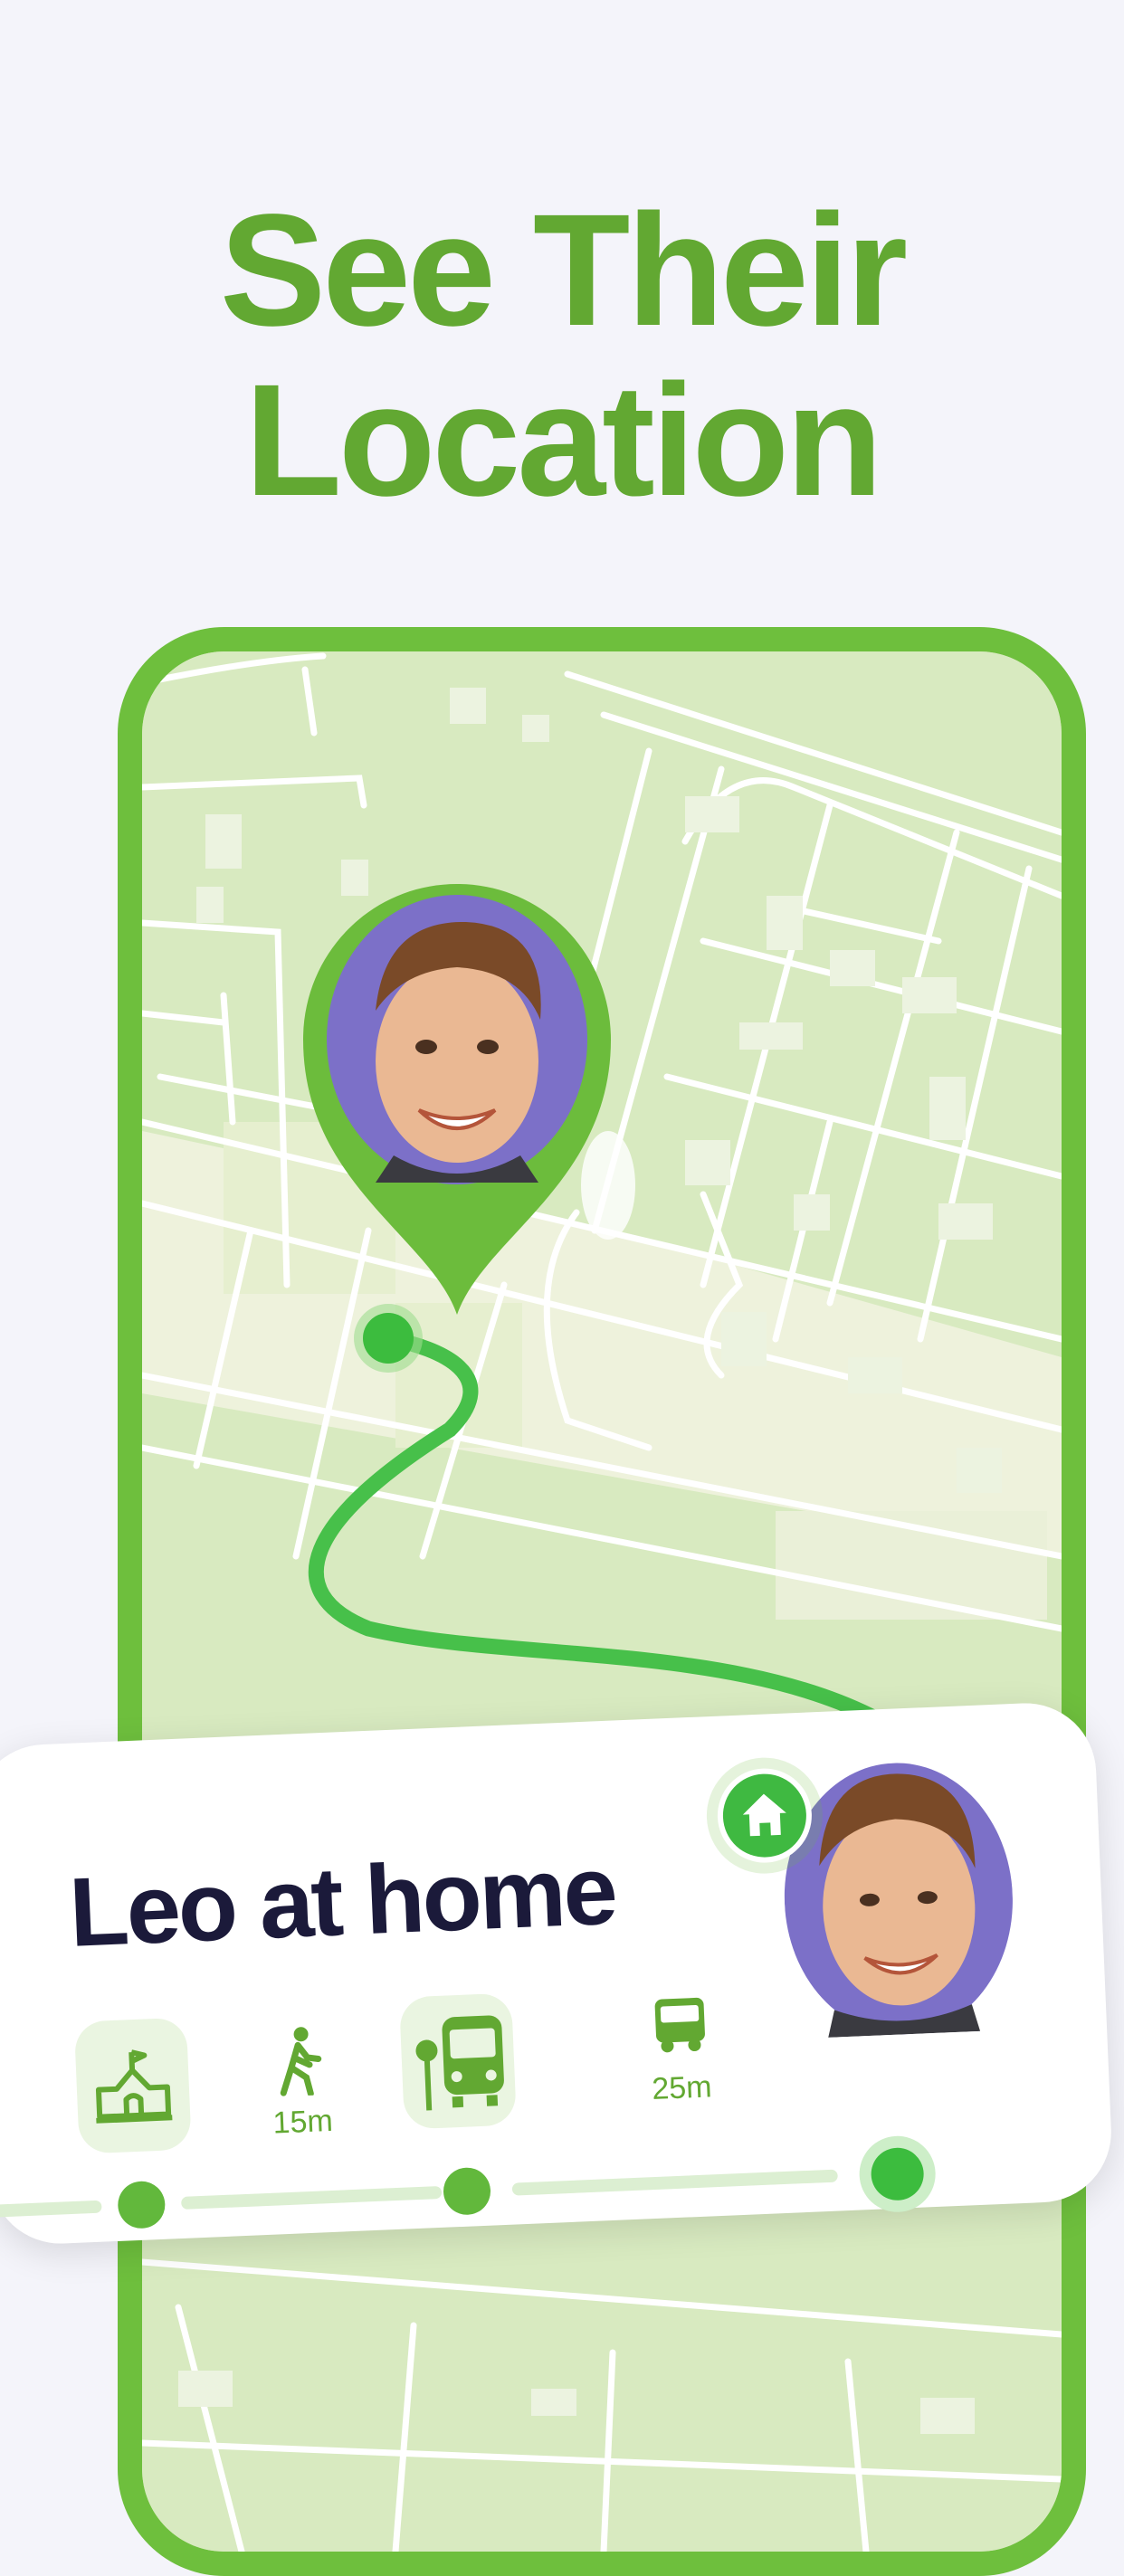  Describe the element at coordinates (563, 440) in the screenshot. I see `headline-line-2: Location` at that location.